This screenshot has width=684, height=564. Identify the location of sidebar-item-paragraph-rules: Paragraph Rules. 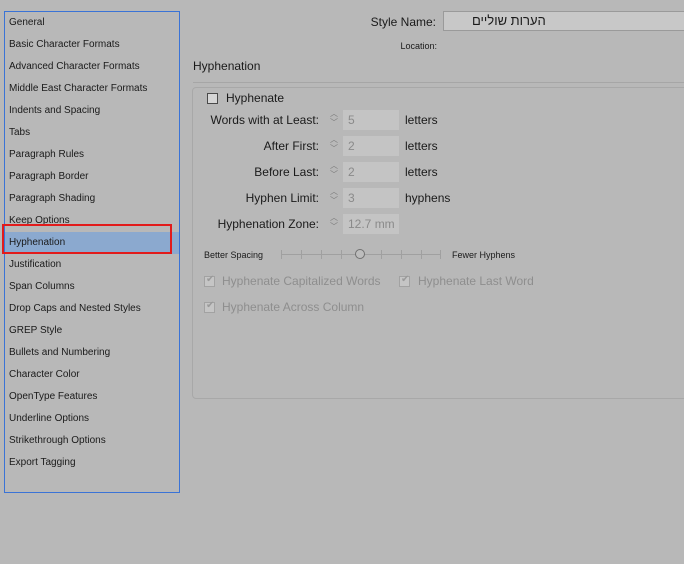
(92, 155).